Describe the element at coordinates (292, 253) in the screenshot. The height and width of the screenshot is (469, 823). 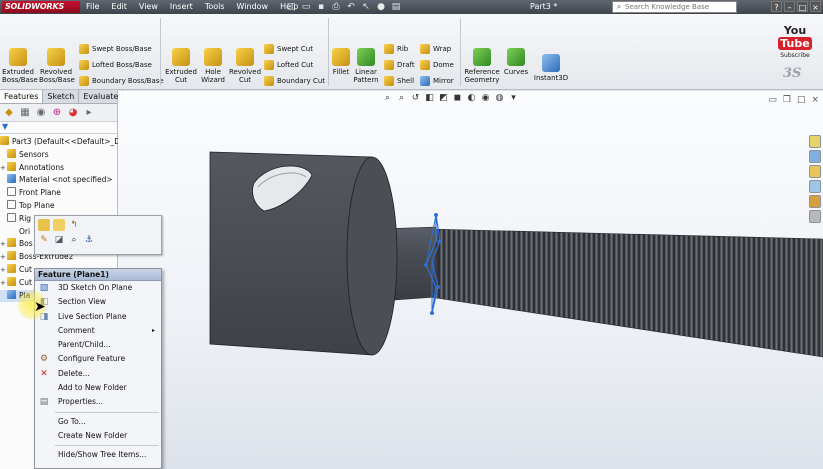
I see `cylinder-body` at that location.